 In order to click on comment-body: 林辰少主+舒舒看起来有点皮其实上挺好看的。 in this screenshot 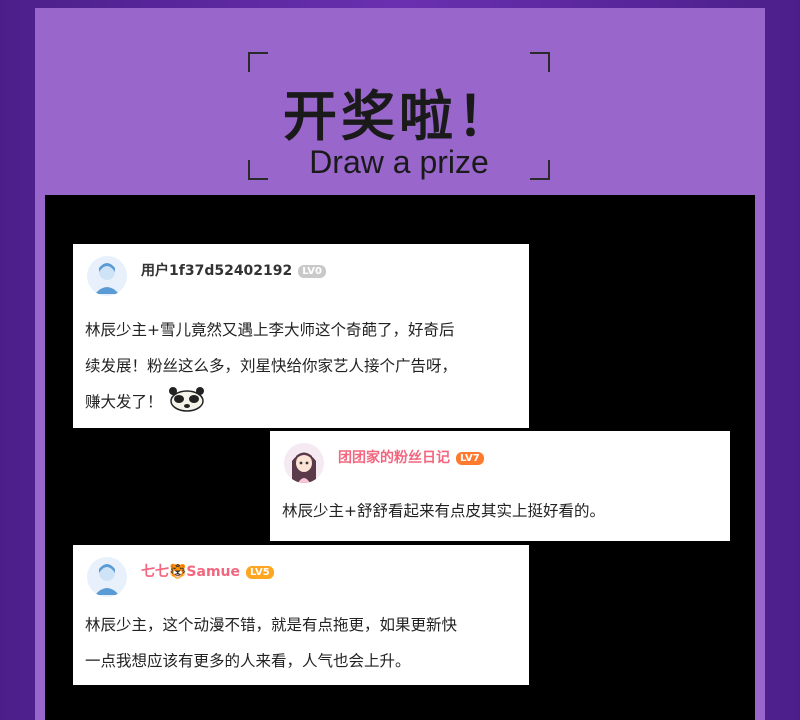, I will do `click(500, 511)`.